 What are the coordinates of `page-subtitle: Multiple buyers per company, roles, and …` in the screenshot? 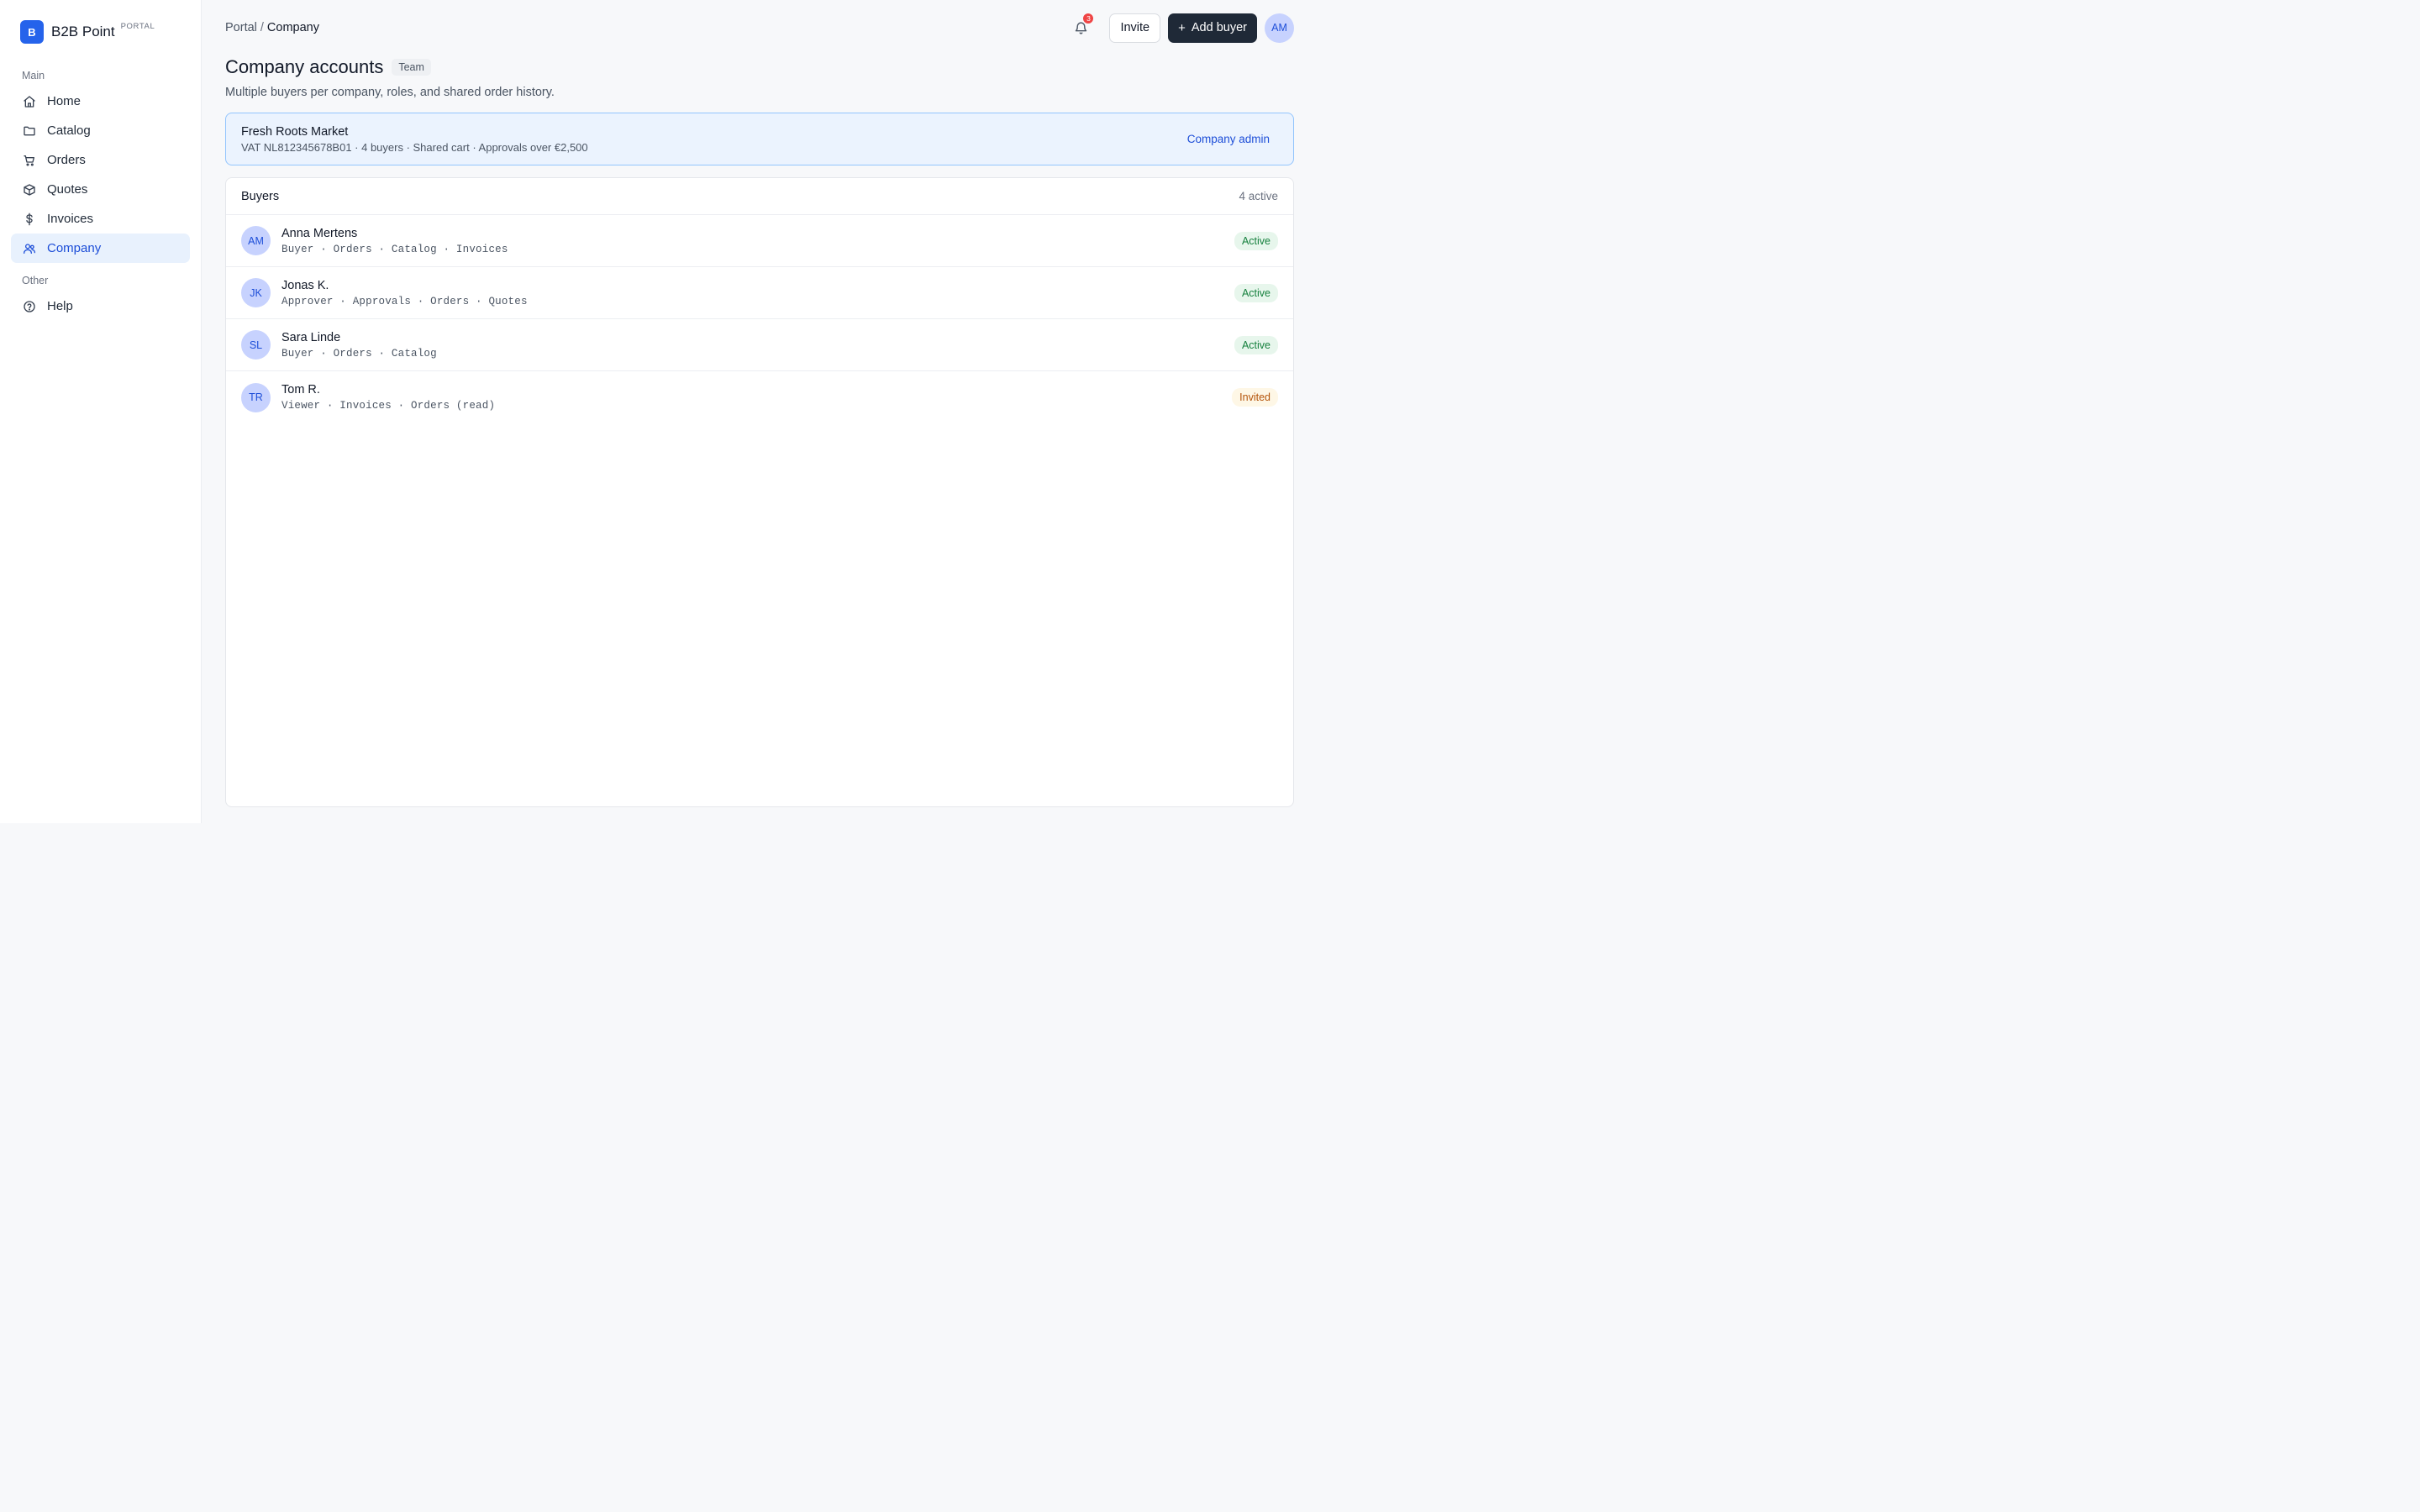 It's located at (390, 92).